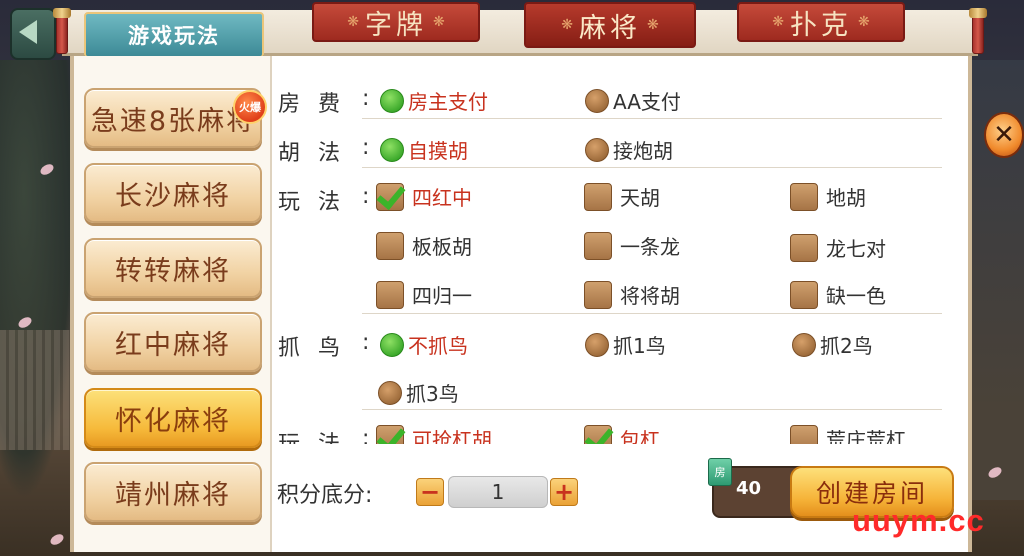 The width and height of the screenshot is (1024, 556). What do you see at coordinates (564, 492) in the screenshot?
I see `score-increase-button: +` at bounding box center [564, 492].